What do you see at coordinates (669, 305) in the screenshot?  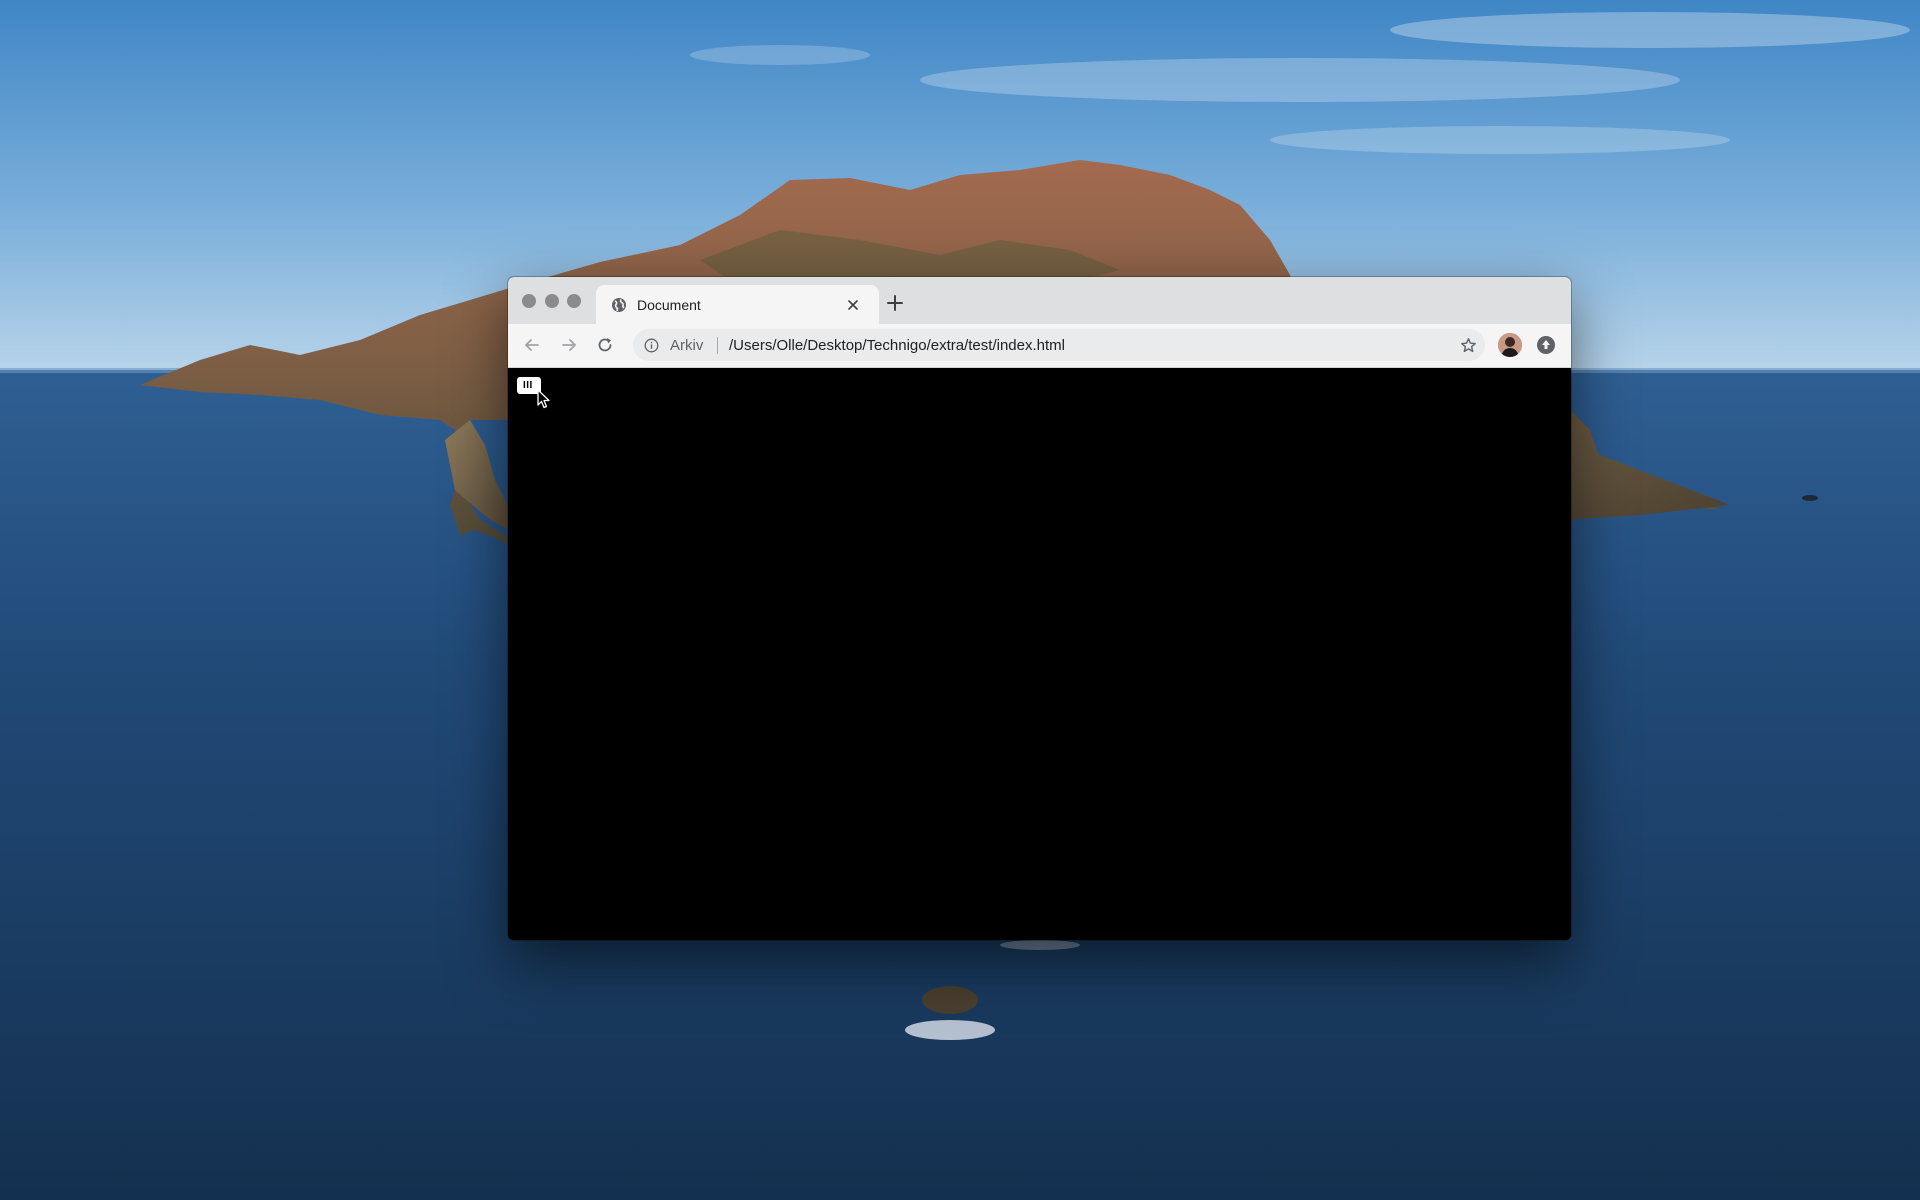 I see `tab-title: Document` at bounding box center [669, 305].